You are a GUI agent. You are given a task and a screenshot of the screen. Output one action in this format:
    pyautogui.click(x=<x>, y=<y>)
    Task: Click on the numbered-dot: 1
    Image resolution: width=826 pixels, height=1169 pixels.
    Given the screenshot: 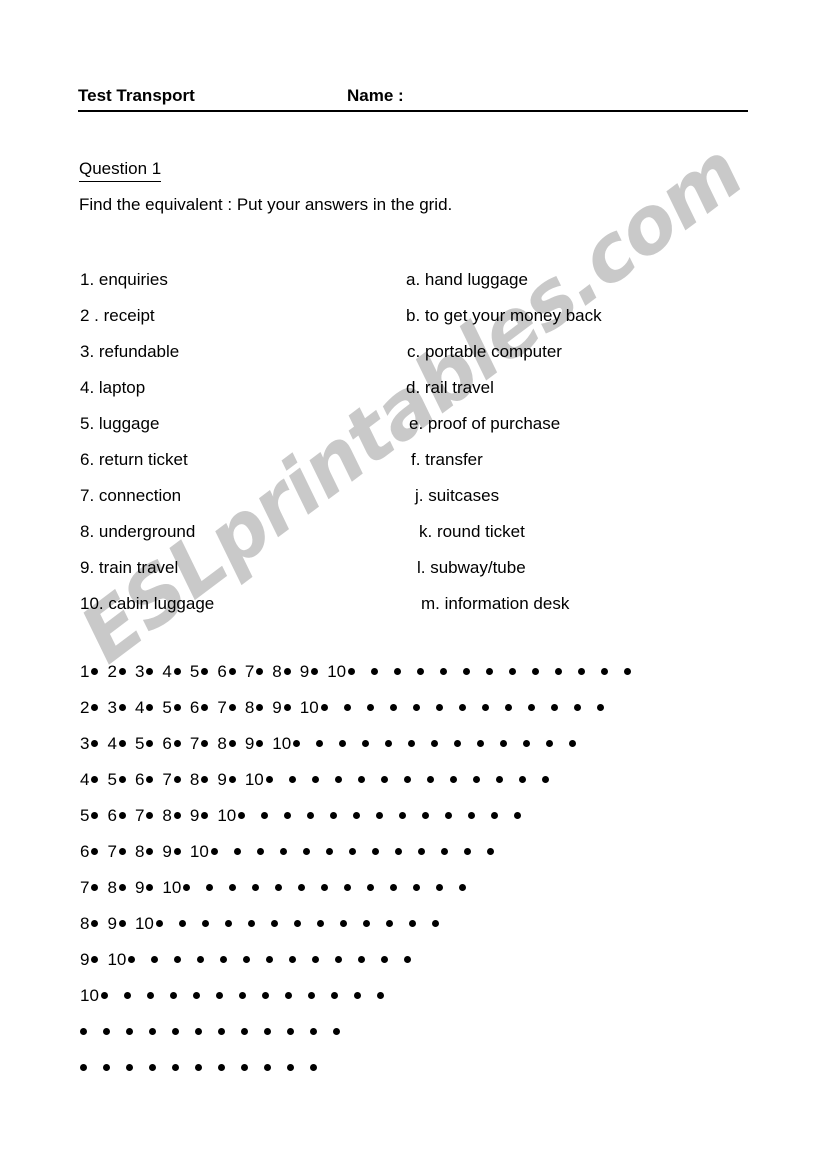 What is the action you would take?
    pyautogui.click(x=89, y=672)
    